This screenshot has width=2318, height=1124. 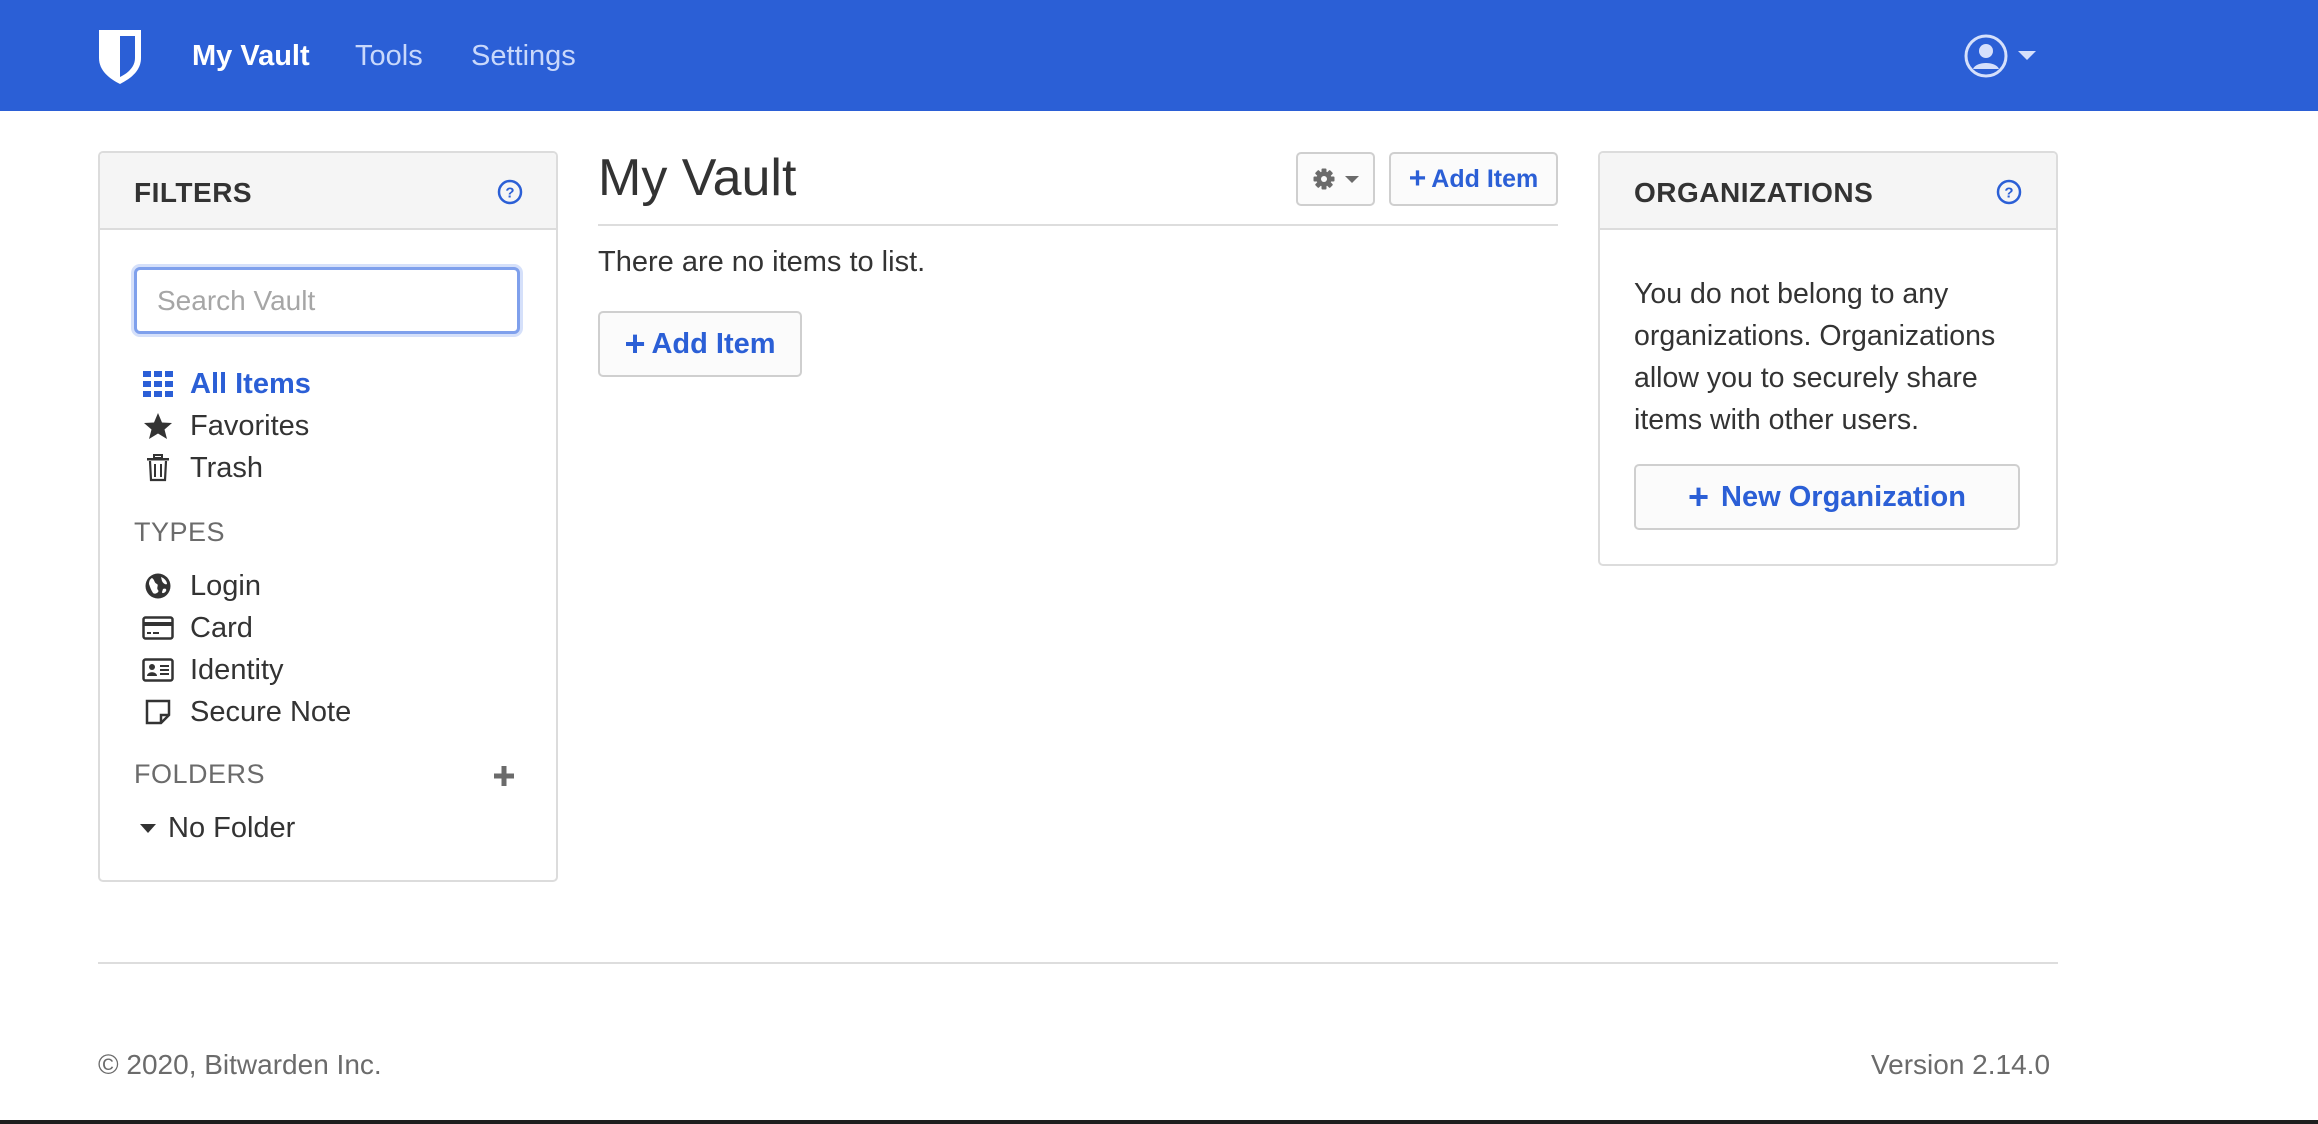 What do you see at coordinates (225, 585) in the screenshot?
I see `type-login-label: Login` at bounding box center [225, 585].